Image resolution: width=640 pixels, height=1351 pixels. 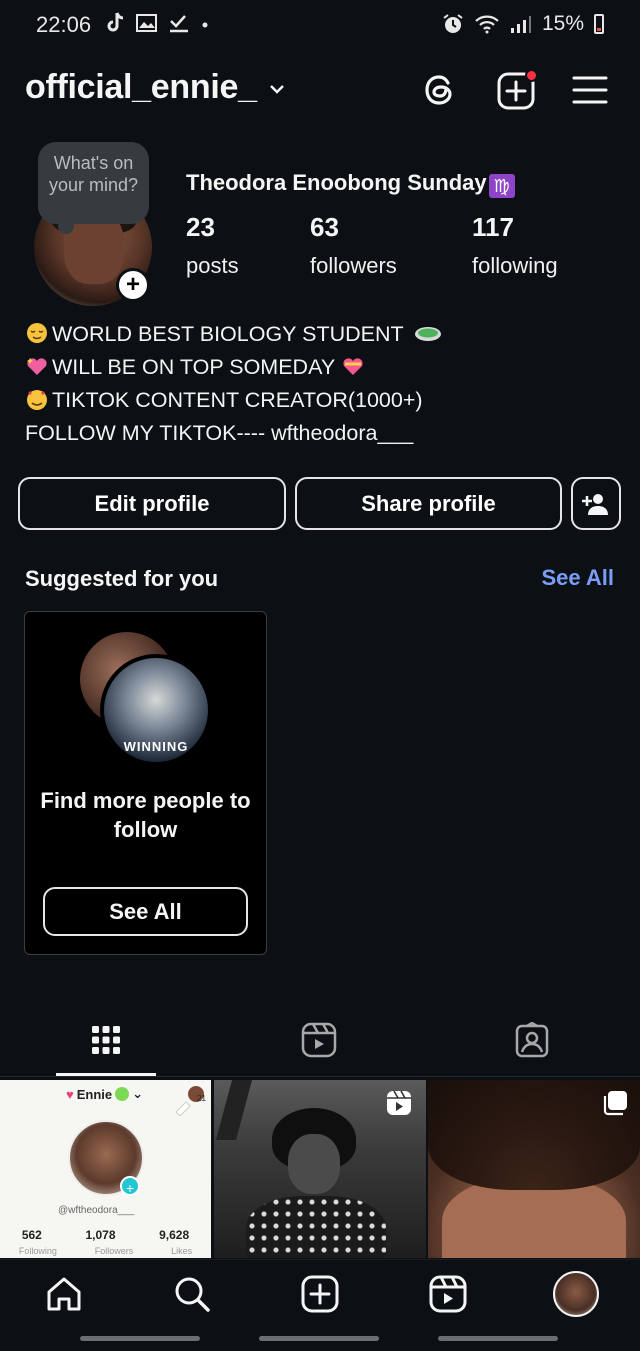 What do you see at coordinates (37, 400) in the screenshot?
I see `smiling-hearts-icon` at bounding box center [37, 400].